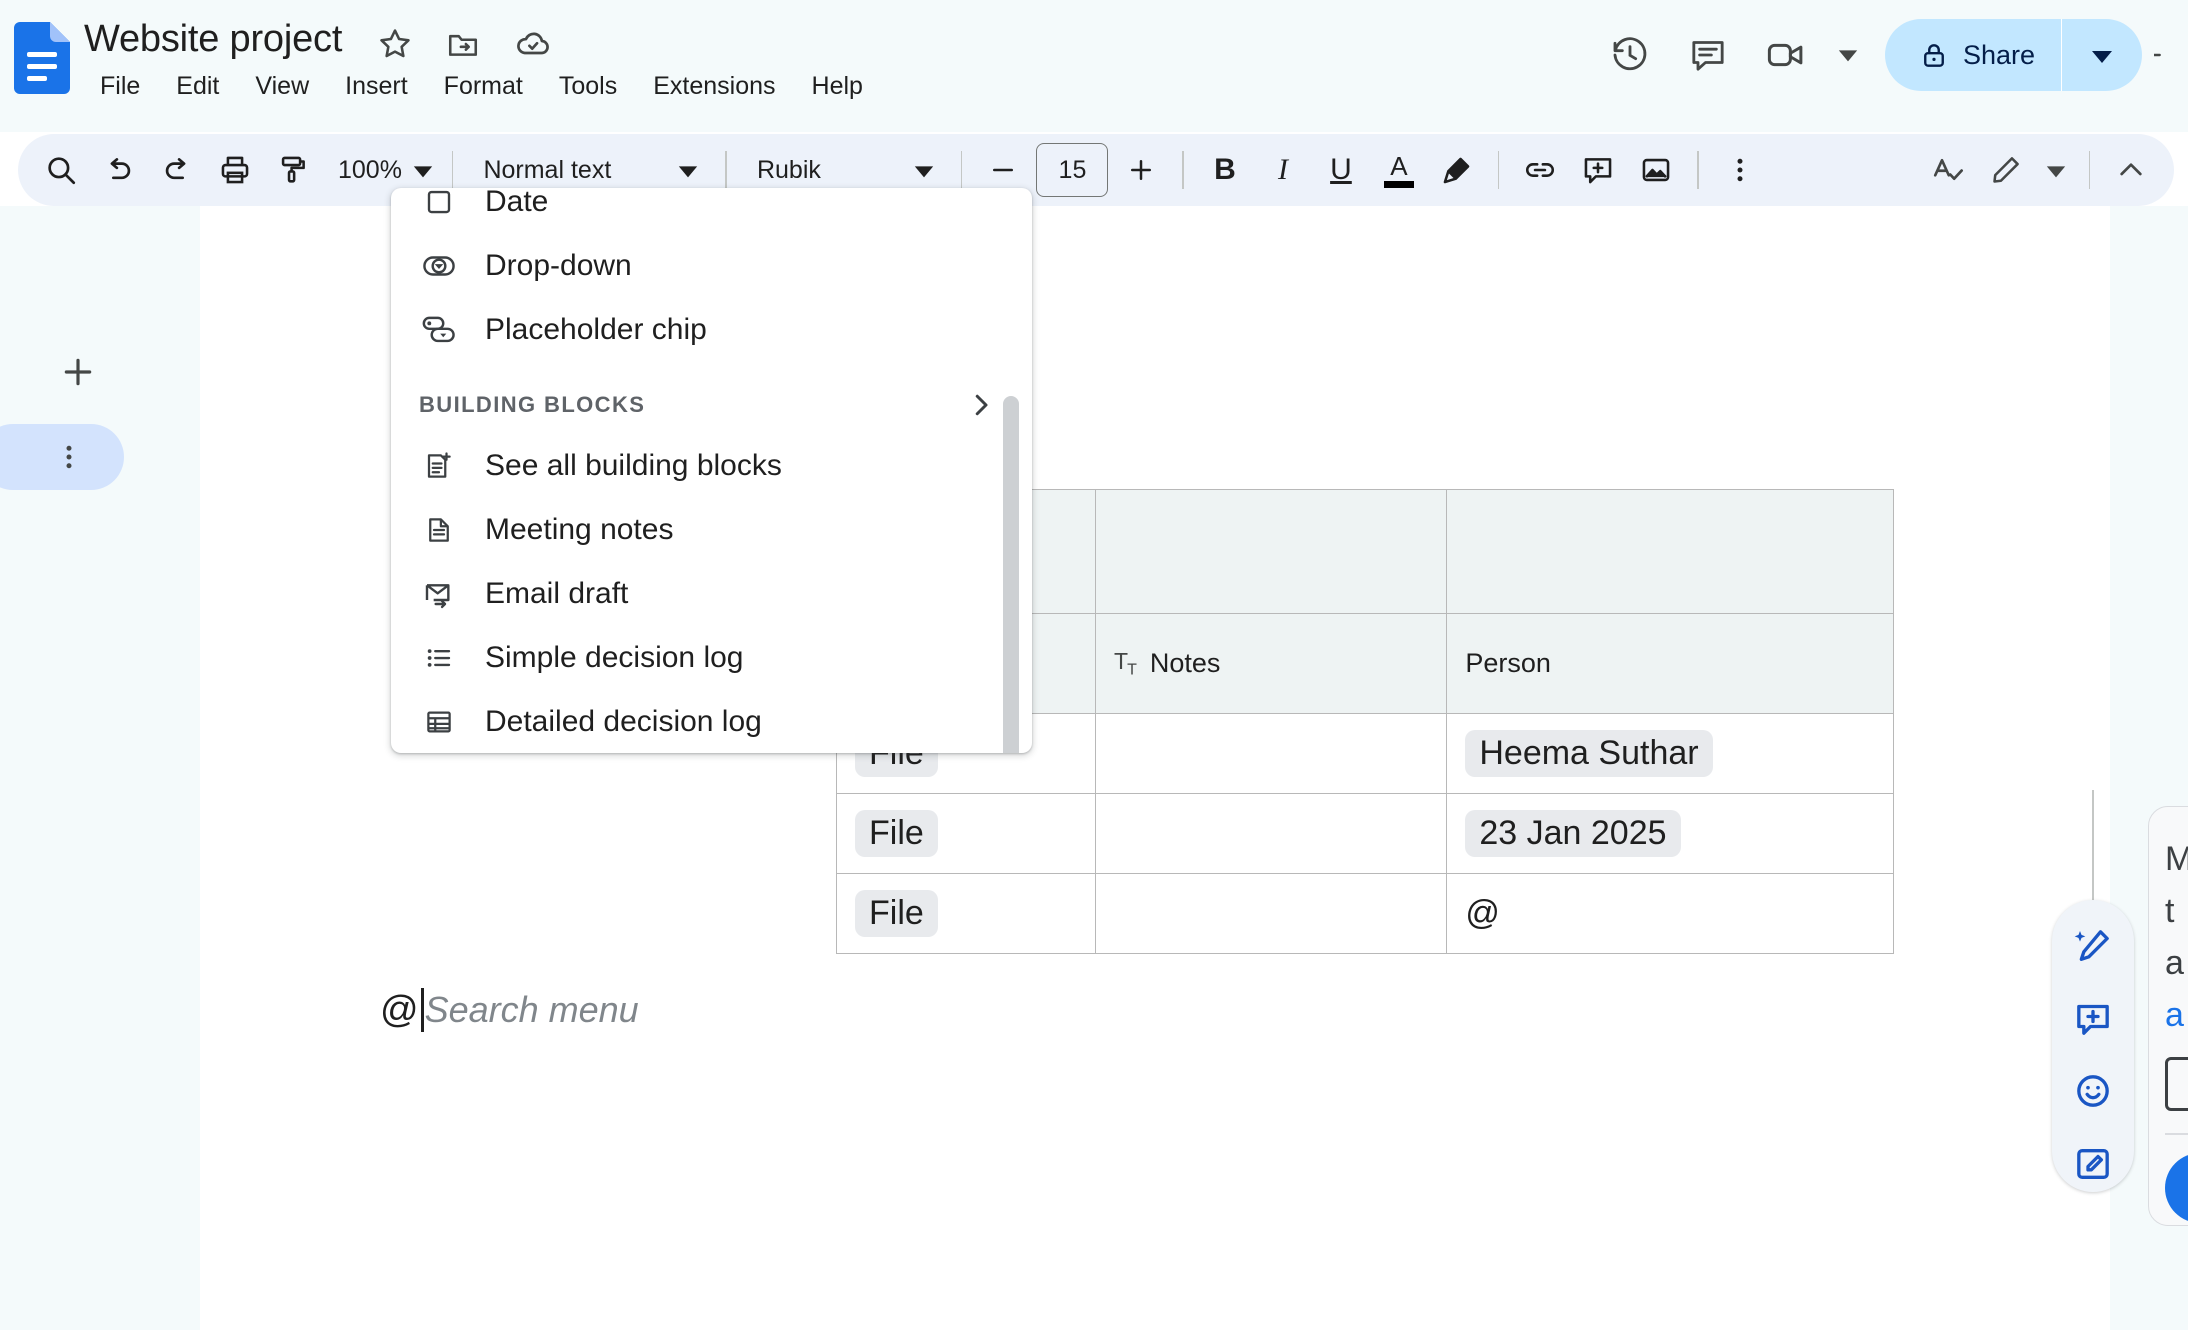 This screenshot has width=2188, height=1330. Describe the element at coordinates (1141, 170) in the screenshot. I see `increase-font-size-button` at that location.